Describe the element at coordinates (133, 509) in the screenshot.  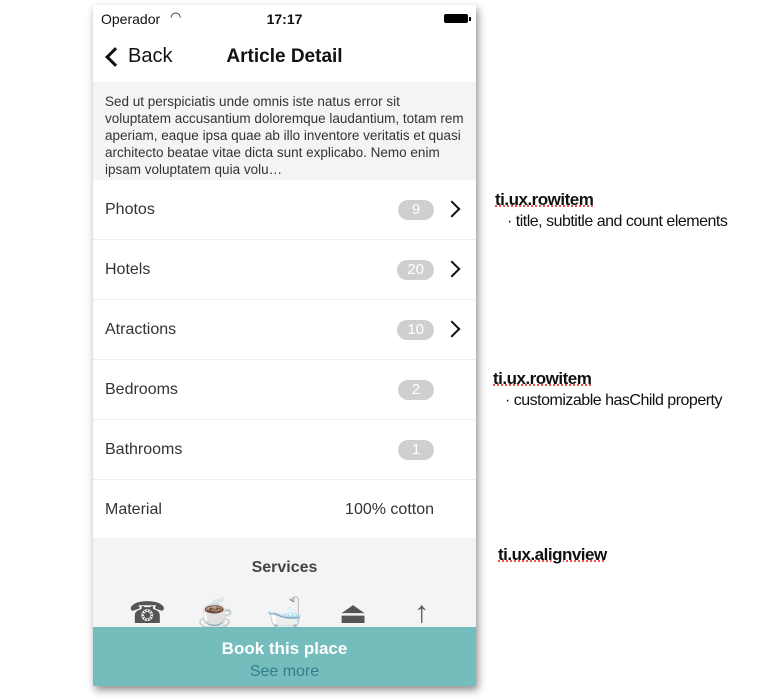
I see `row-title: Material` at that location.